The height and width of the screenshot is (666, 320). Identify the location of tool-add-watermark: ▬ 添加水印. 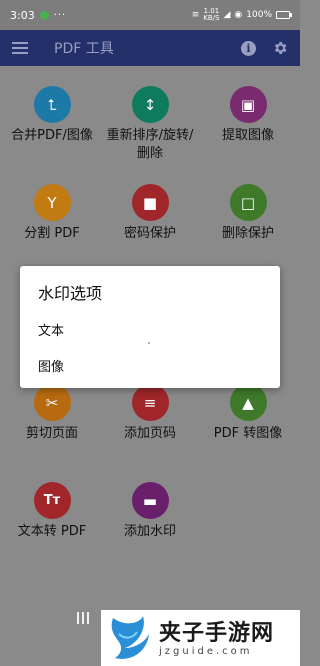
(150, 511).